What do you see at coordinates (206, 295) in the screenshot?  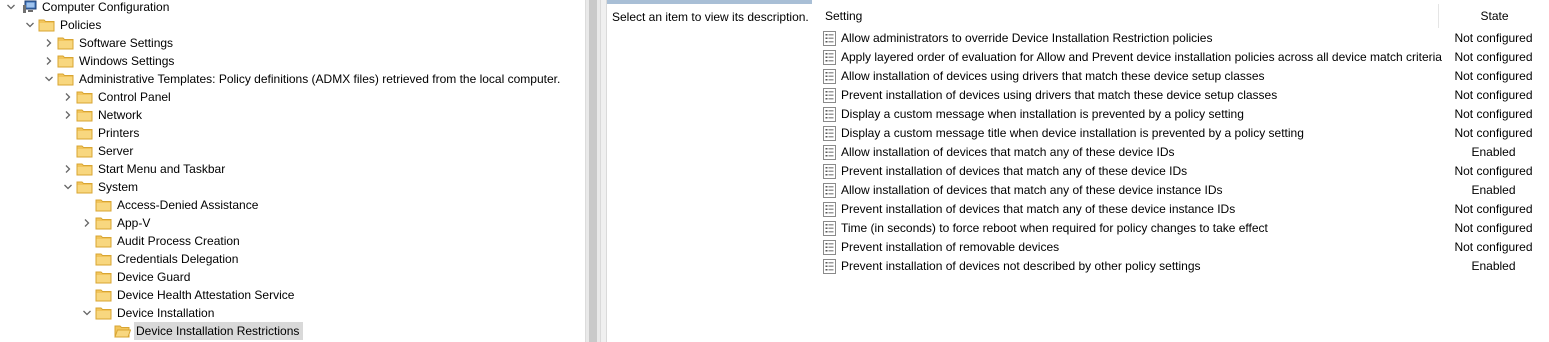 I see `tree-item-label: Device Health Attestation Service` at bounding box center [206, 295].